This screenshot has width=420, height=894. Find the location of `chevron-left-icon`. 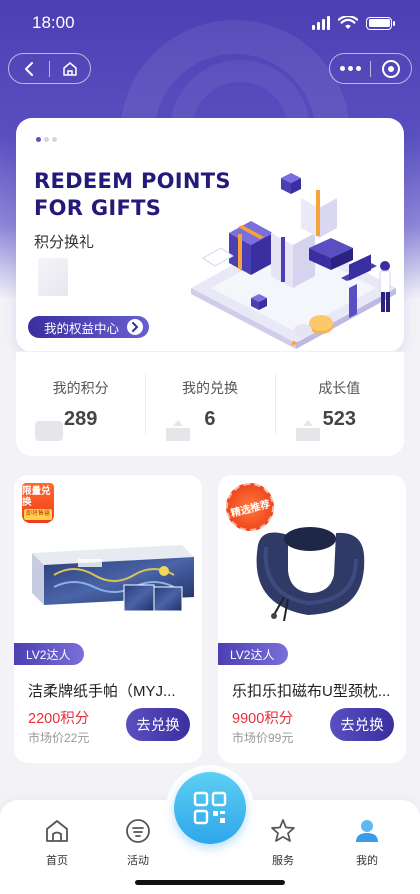

chevron-left-icon is located at coordinates (29, 68).